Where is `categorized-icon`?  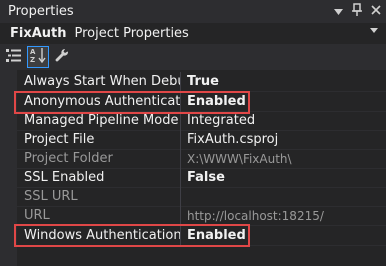
categorized-icon is located at coordinates (14, 57).